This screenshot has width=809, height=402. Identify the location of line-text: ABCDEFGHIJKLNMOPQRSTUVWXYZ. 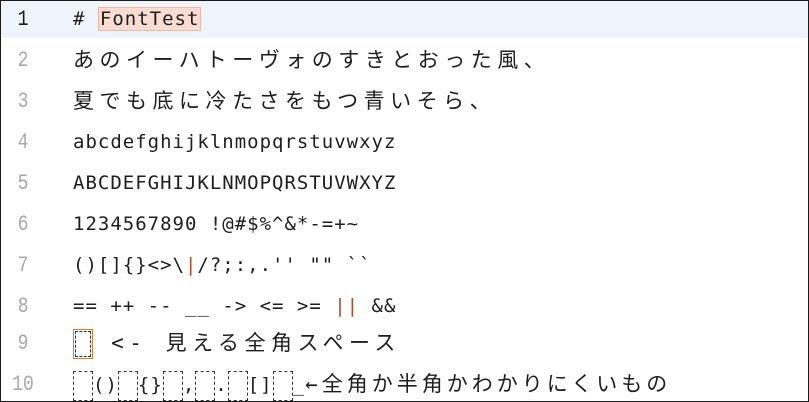
(234, 183).